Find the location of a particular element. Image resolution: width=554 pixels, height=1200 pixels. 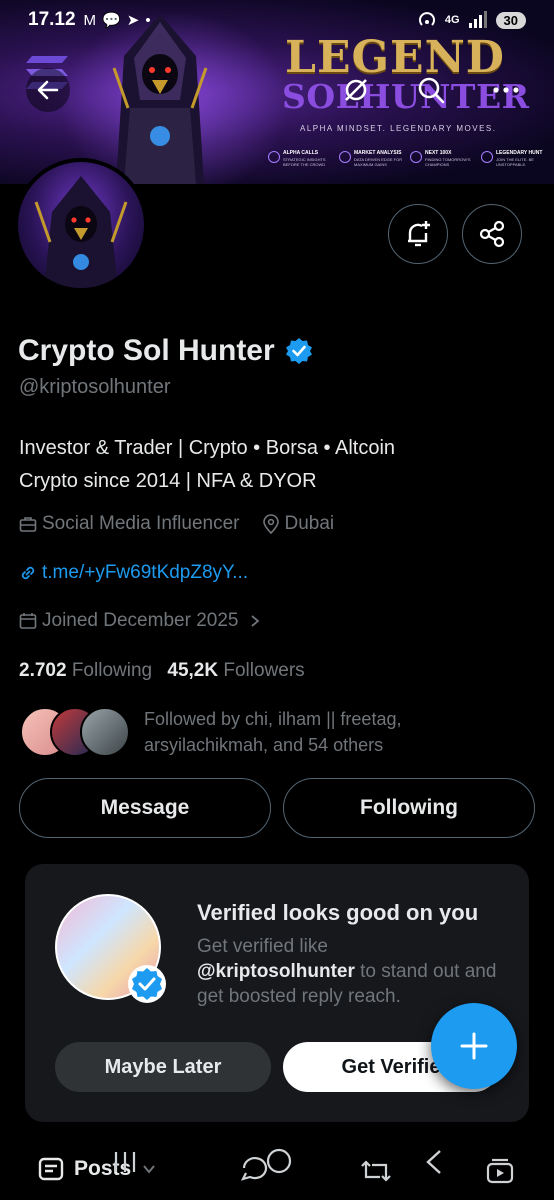

following-button: Following is located at coordinates (409, 808).